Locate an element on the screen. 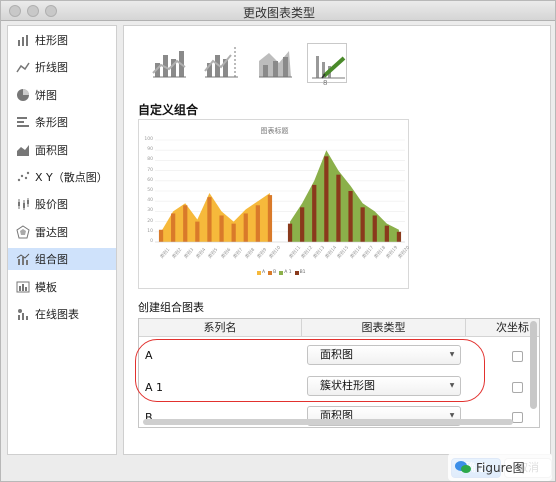 This screenshot has height=482, width=556. column-line-secondary-axis-icon is located at coordinates (221, 62).